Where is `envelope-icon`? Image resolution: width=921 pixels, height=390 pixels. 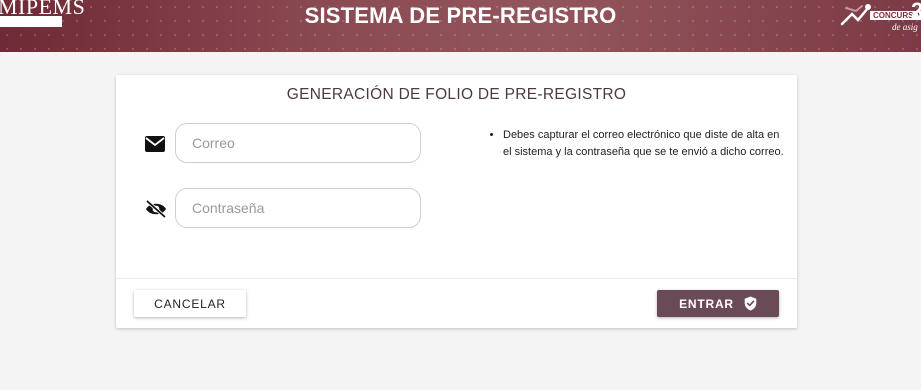
envelope-icon is located at coordinates (156, 144).